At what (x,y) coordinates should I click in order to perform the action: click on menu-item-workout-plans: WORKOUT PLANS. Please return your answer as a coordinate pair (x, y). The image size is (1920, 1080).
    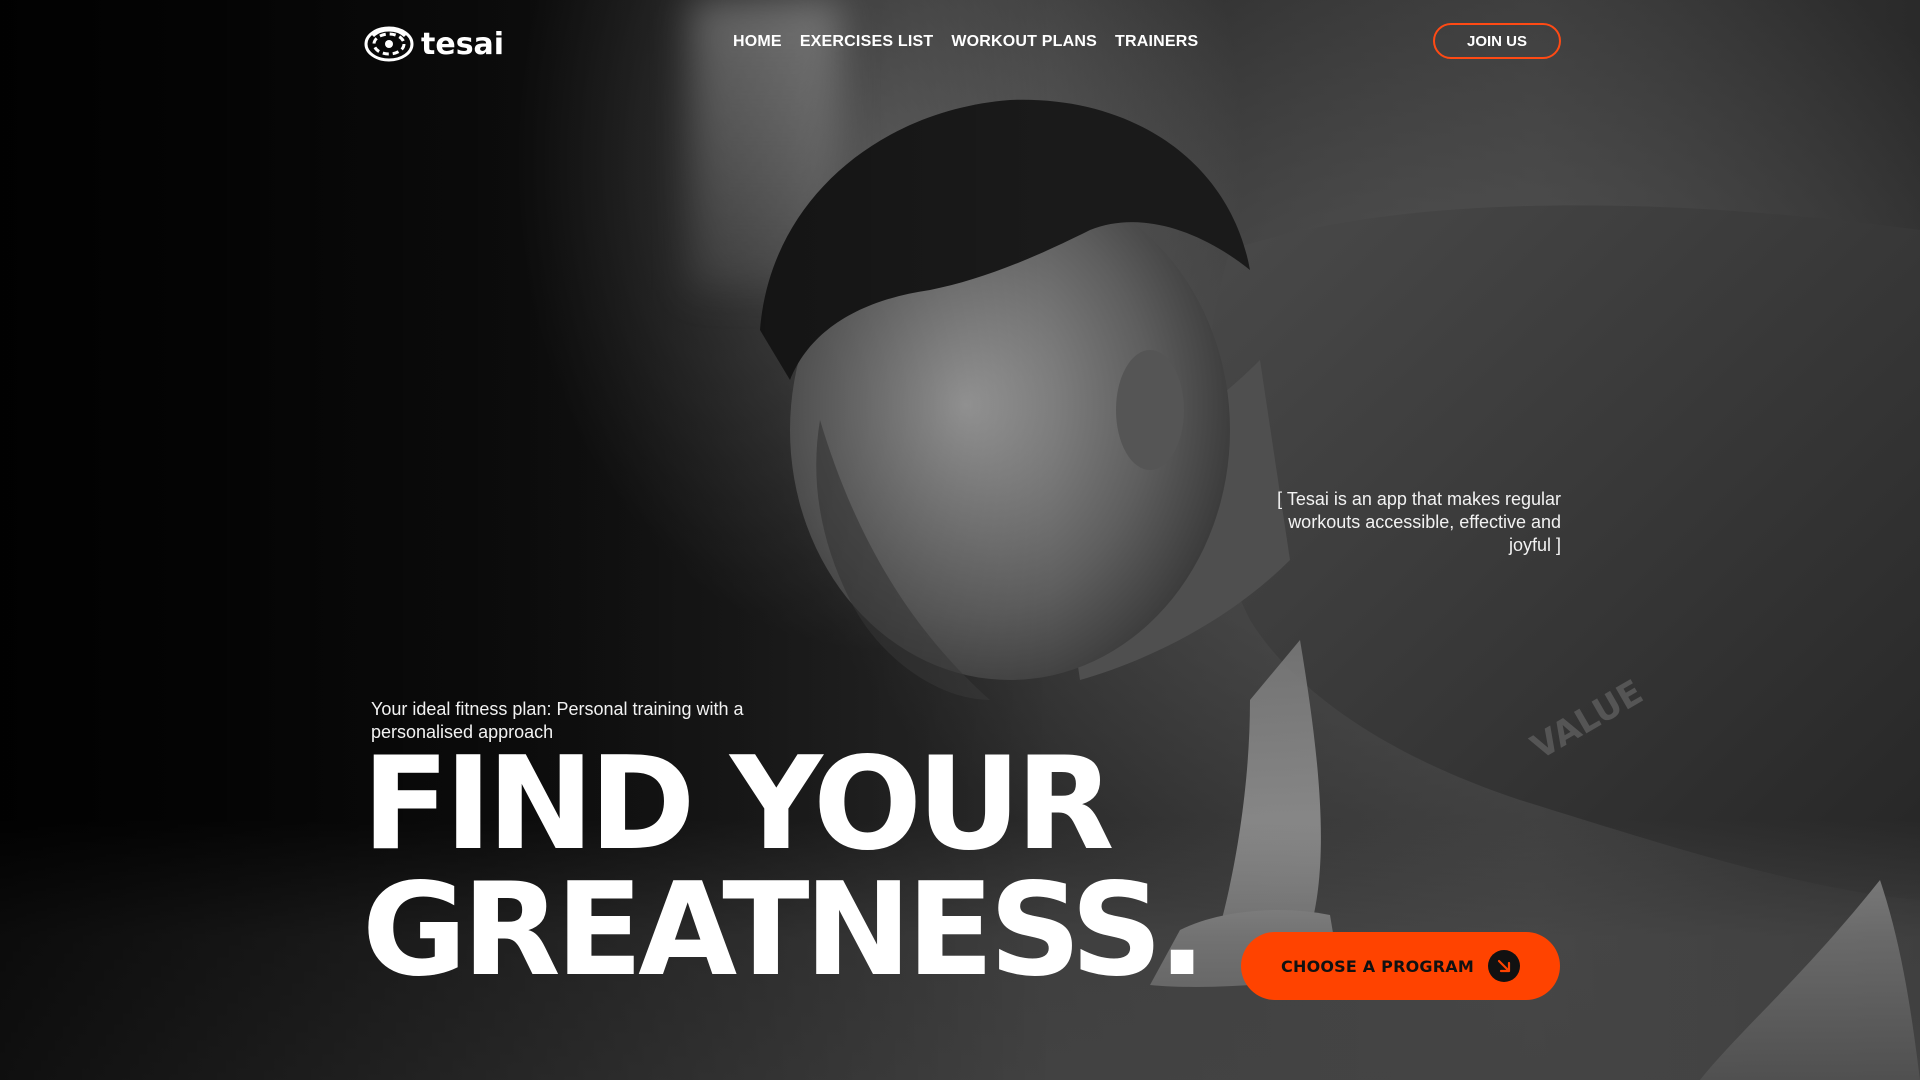
    Looking at the image, I should click on (1024, 42).